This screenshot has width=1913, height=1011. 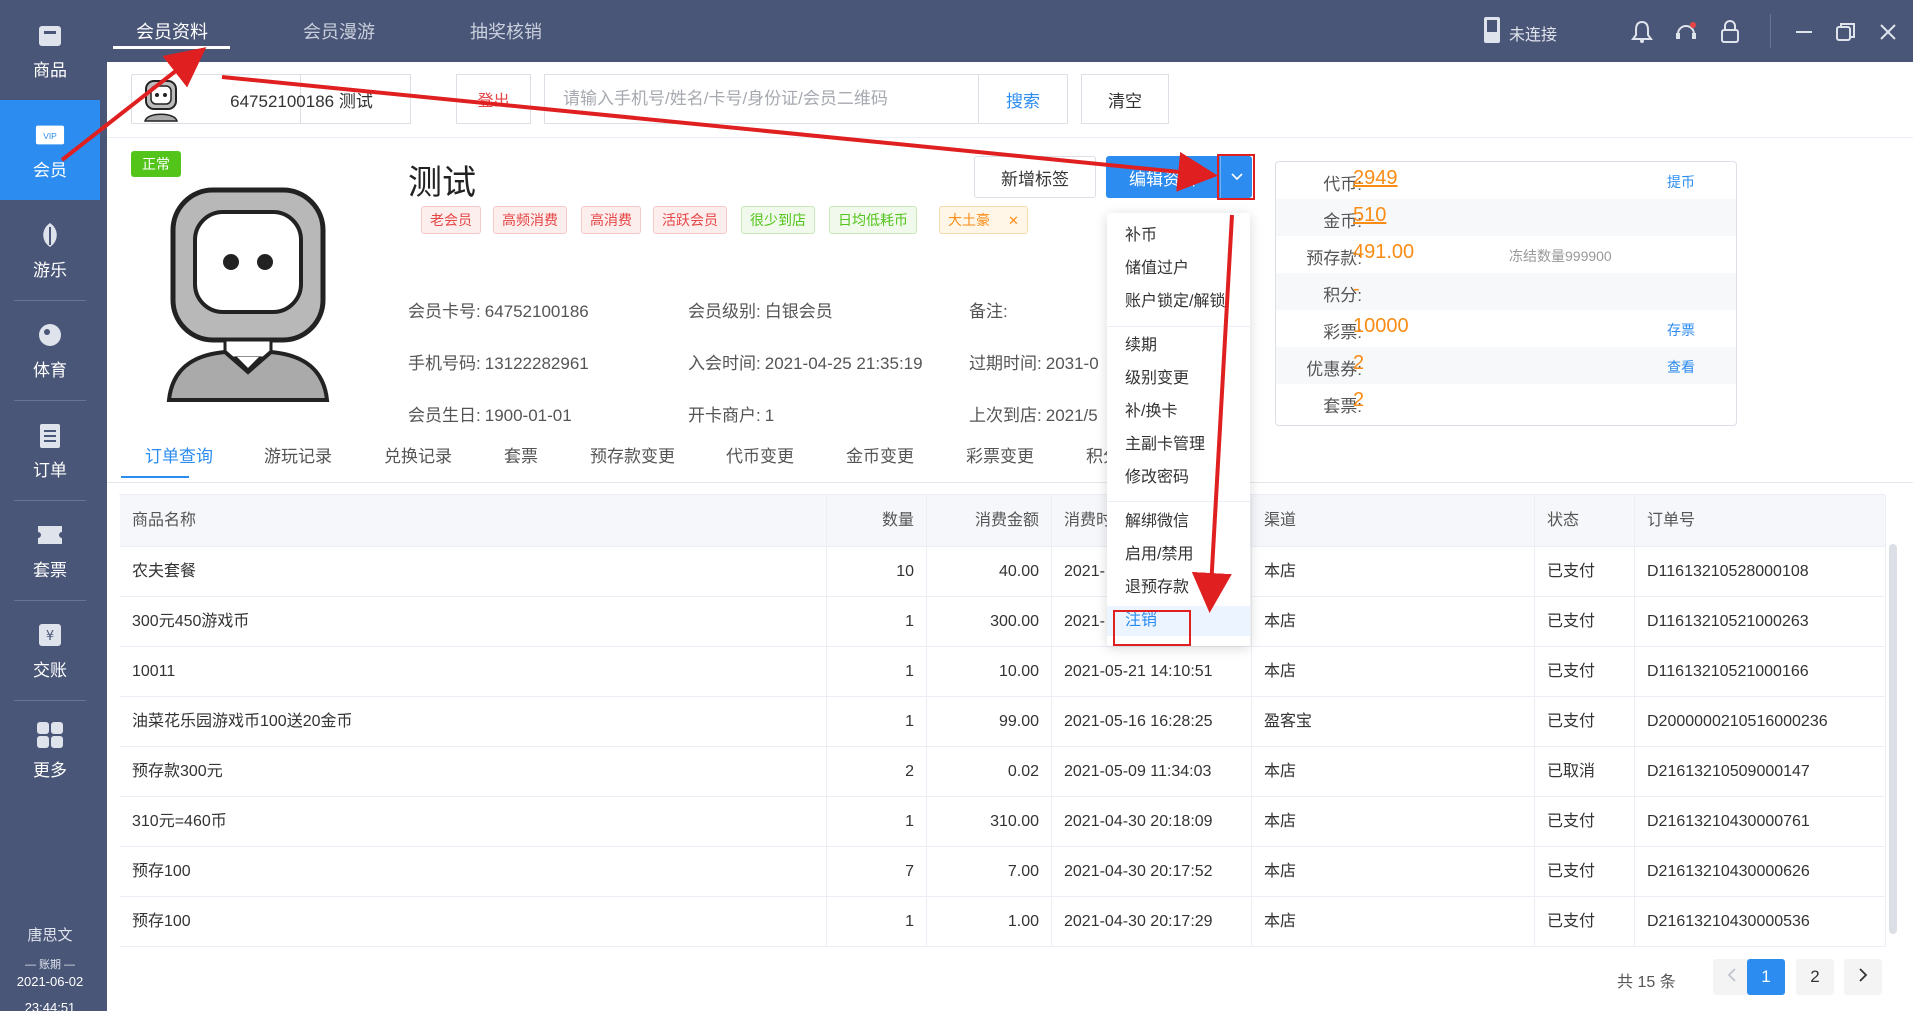 What do you see at coordinates (1863, 977) in the screenshot?
I see `next-page-button` at bounding box center [1863, 977].